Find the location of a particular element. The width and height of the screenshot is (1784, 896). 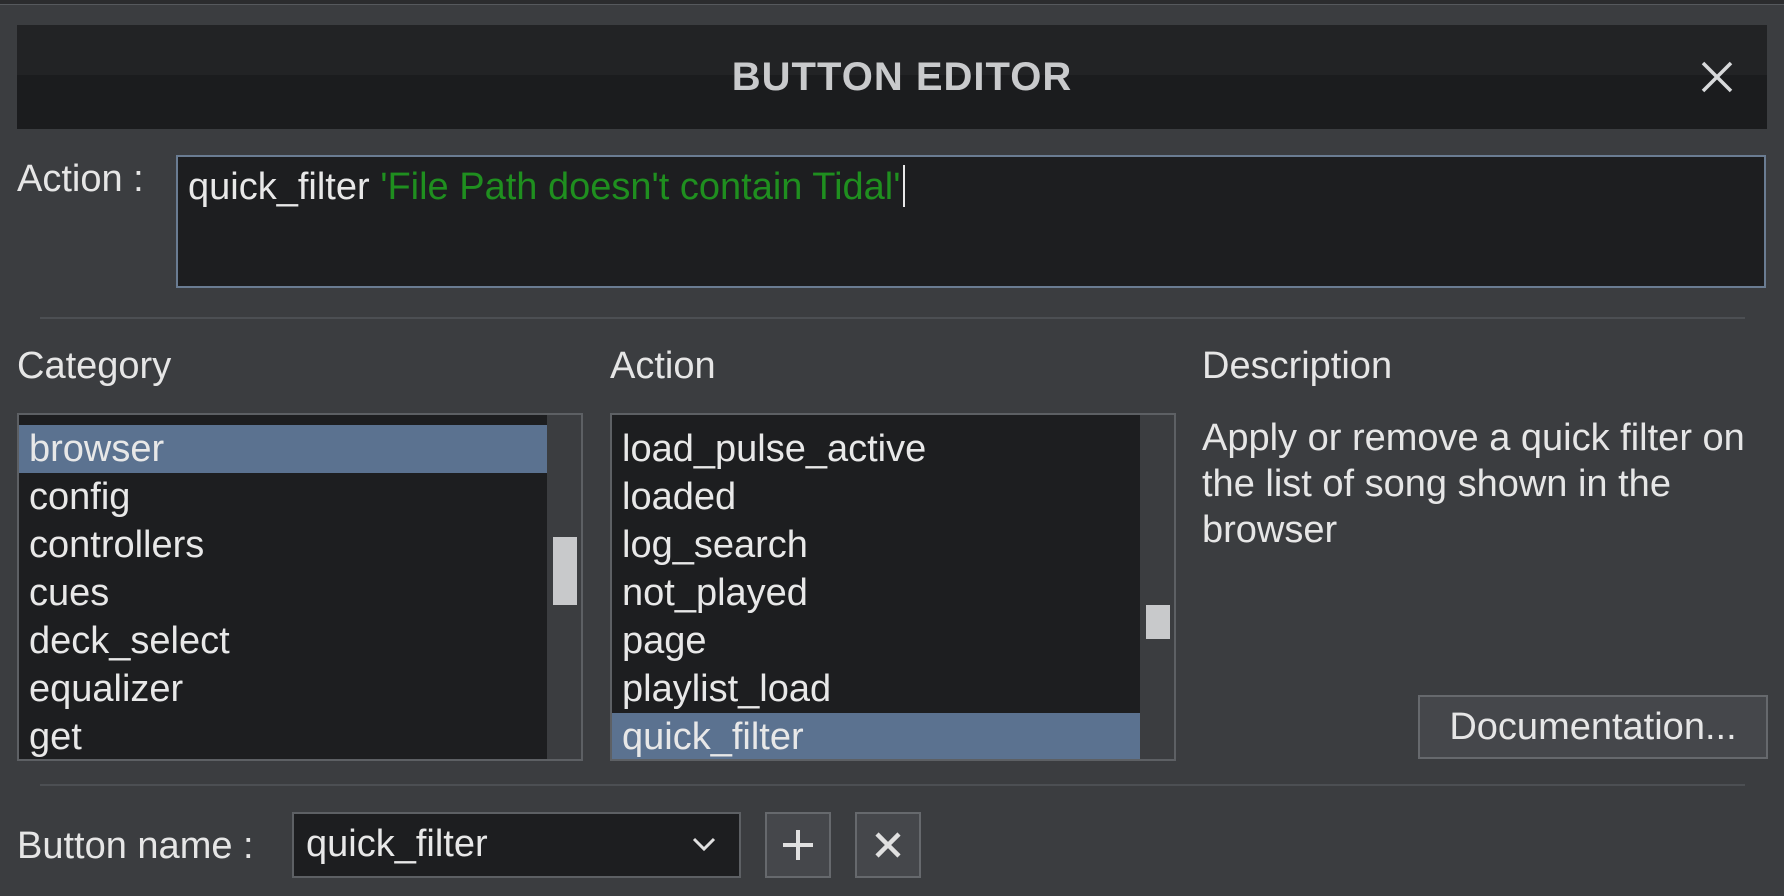

dialog-title: BUTTON EDITOR is located at coordinates (902, 76).